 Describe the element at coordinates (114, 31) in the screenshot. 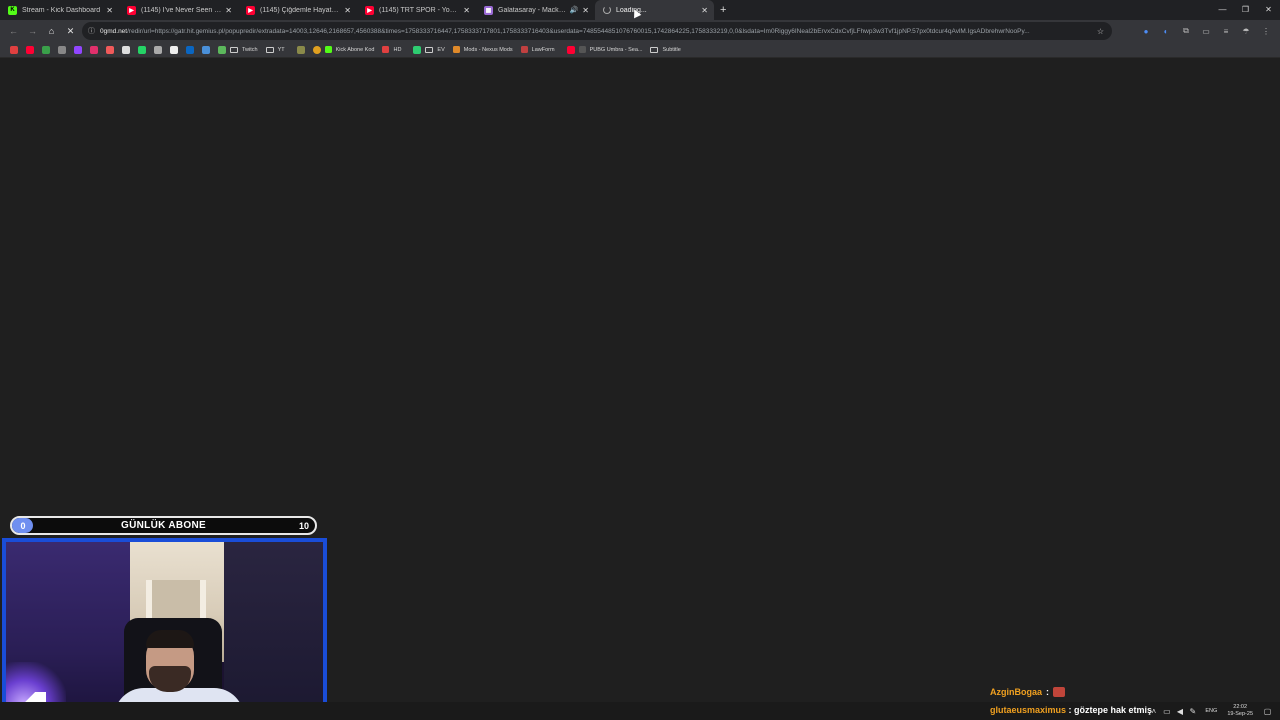

I see `url-domain: 0gmd.net` at that location.